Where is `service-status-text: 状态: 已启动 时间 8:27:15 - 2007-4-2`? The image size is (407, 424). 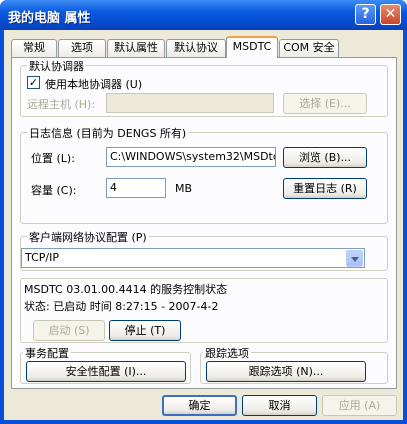 service-status-text: 状态: 已启动 时间 8:27:15 - 2007-4-2 is located at coordinates (121, 306).